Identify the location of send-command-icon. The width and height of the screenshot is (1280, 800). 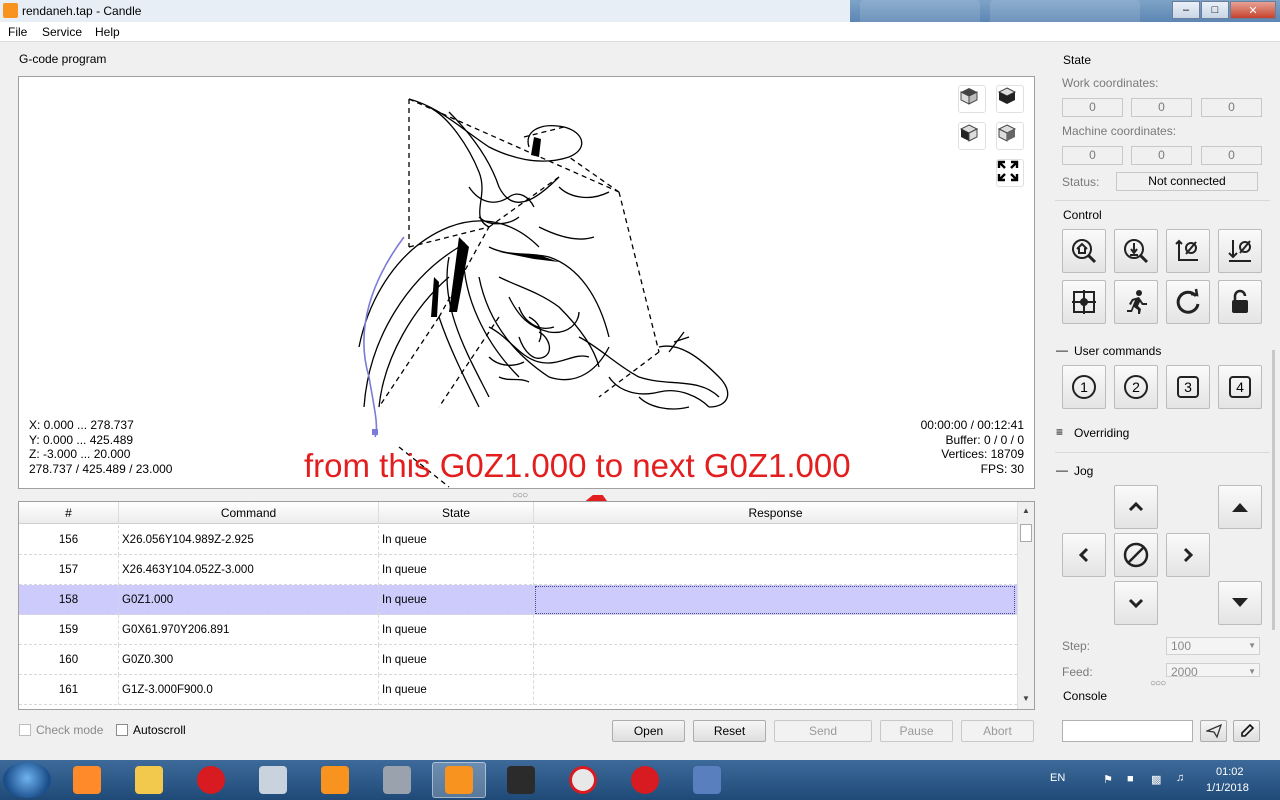
(1213, 731).